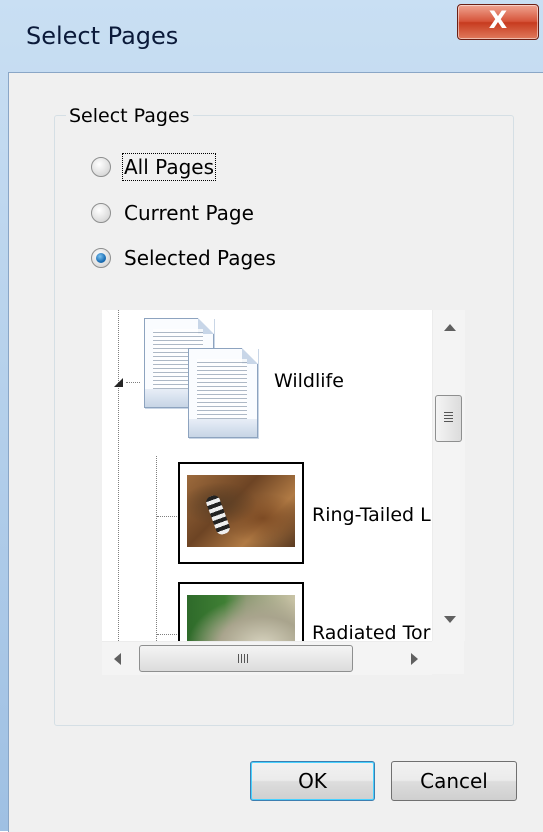 The width and height of the screenshot is (543, 832). I want to click on title-bar: Select Pages X, so click(271, 39).